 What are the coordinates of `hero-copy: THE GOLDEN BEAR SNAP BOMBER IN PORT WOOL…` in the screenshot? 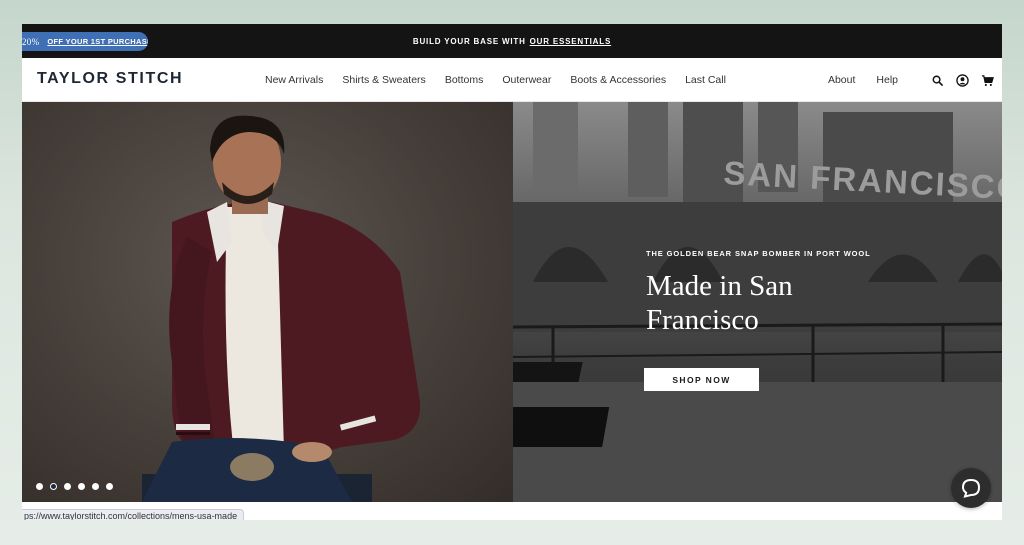 It's located at (758, 293).